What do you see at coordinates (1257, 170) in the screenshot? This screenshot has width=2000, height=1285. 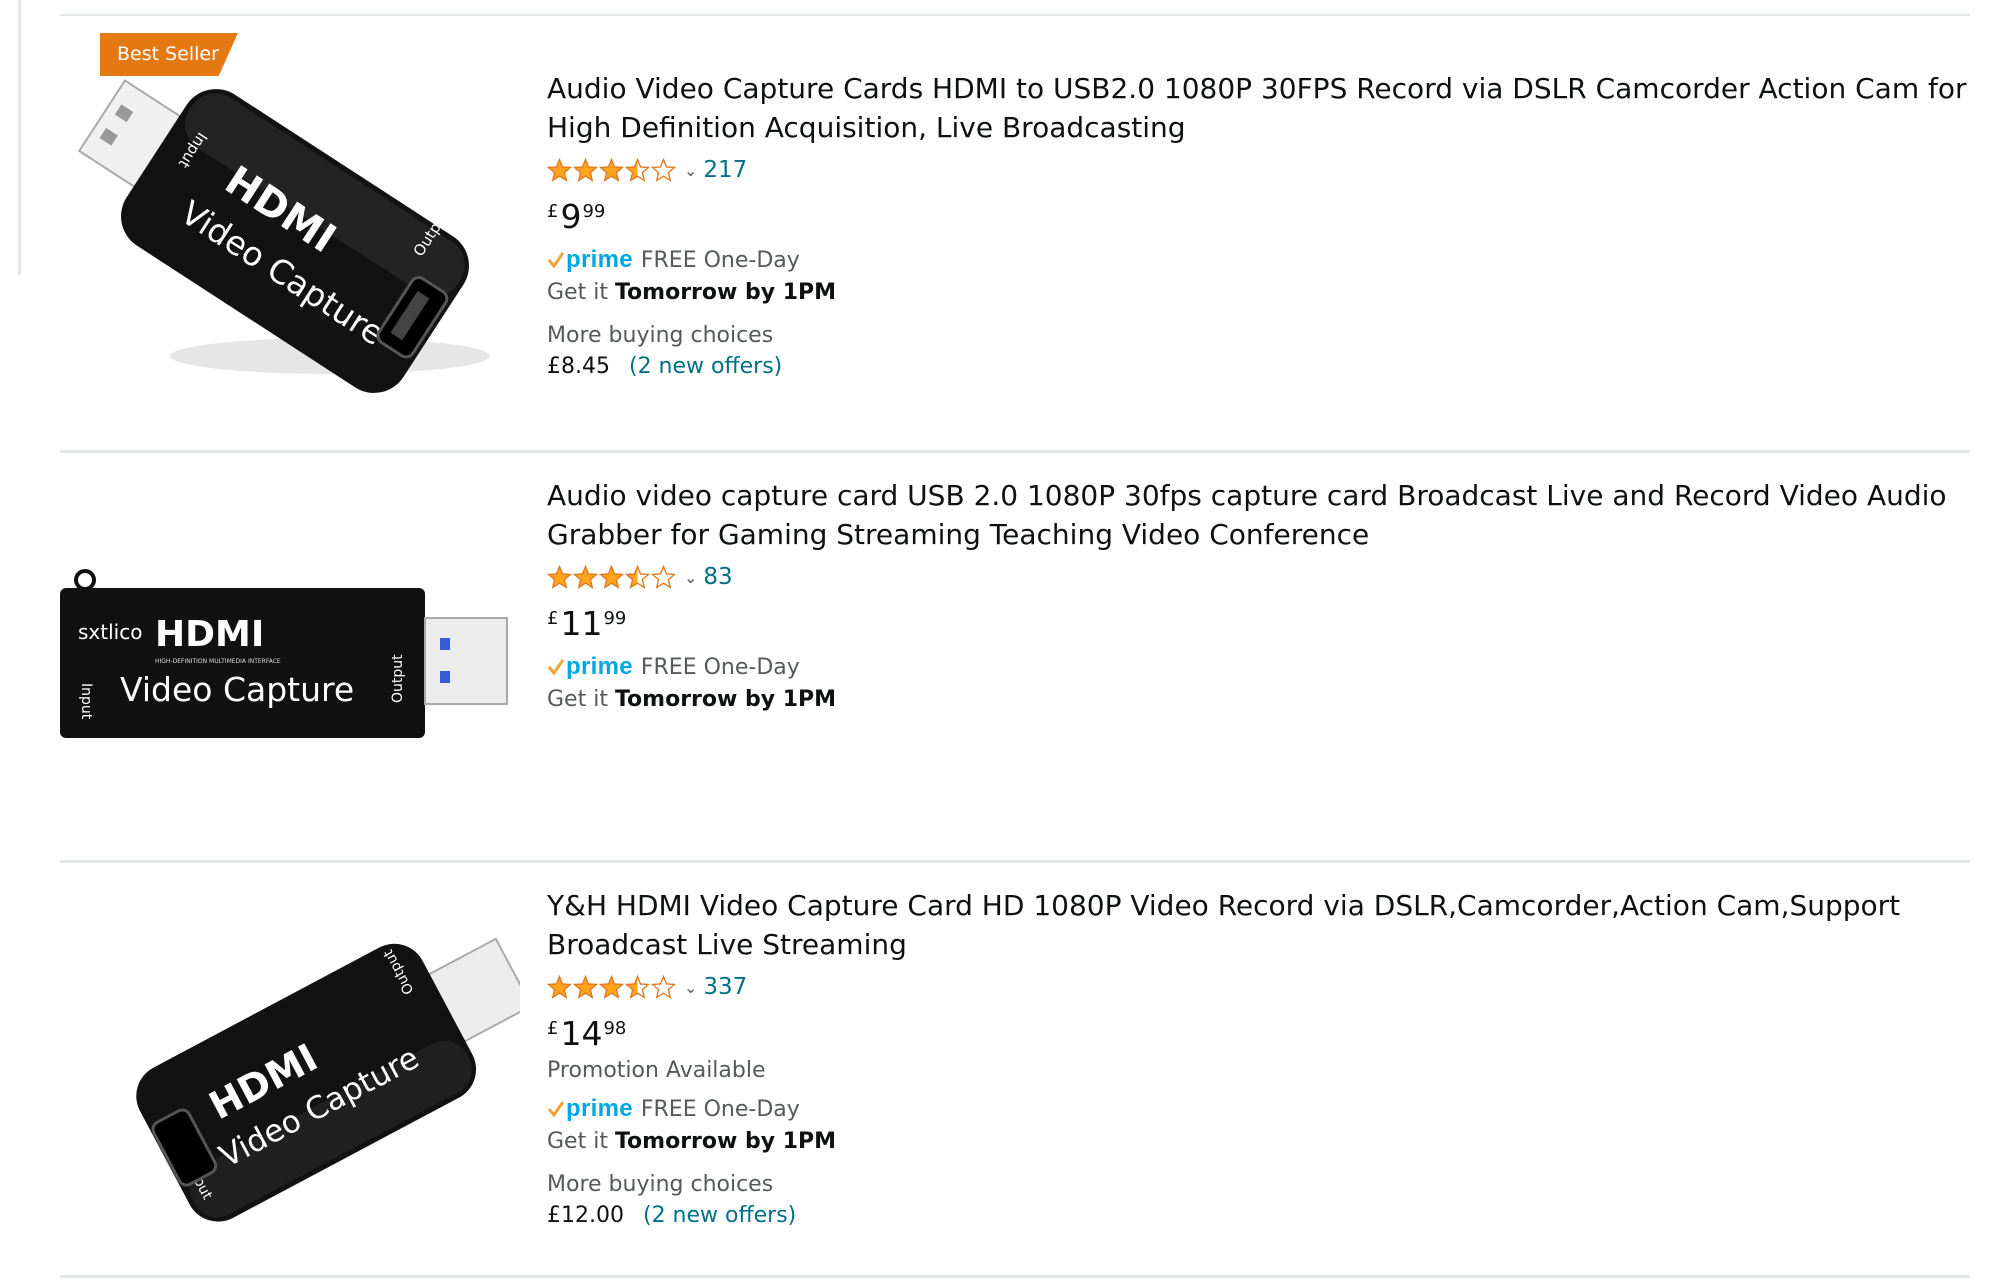 I see `rating-row: ⌄ 217` at bounding box center [1257, 170].